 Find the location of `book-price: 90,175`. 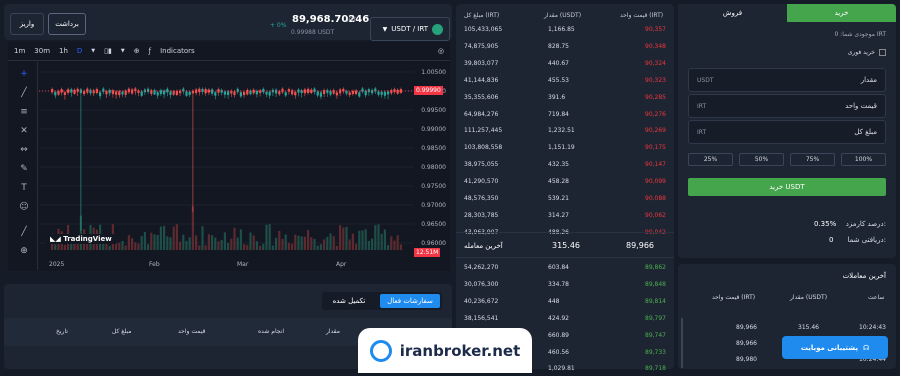

book-price: 90,175 is located at coordinates (655, 148).